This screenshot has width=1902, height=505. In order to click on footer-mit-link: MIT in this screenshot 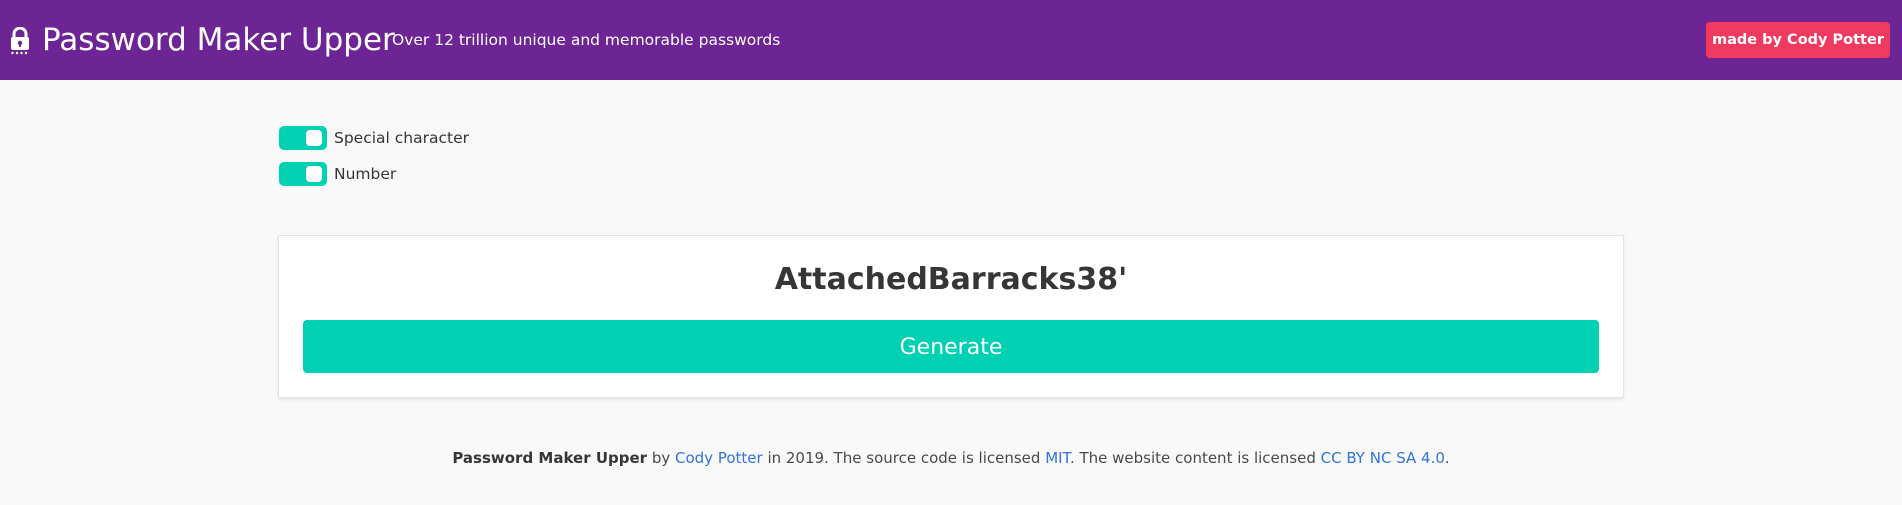, I will do `click(1057, 458)`.